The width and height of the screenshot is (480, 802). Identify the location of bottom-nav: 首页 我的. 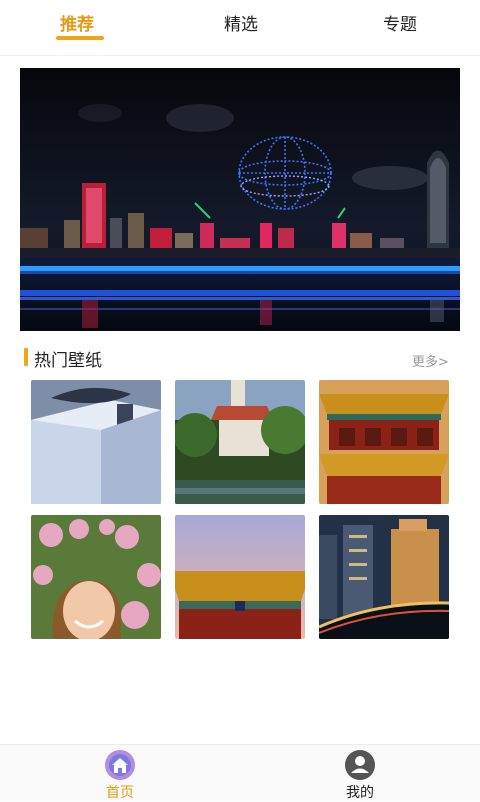
(240, 772).